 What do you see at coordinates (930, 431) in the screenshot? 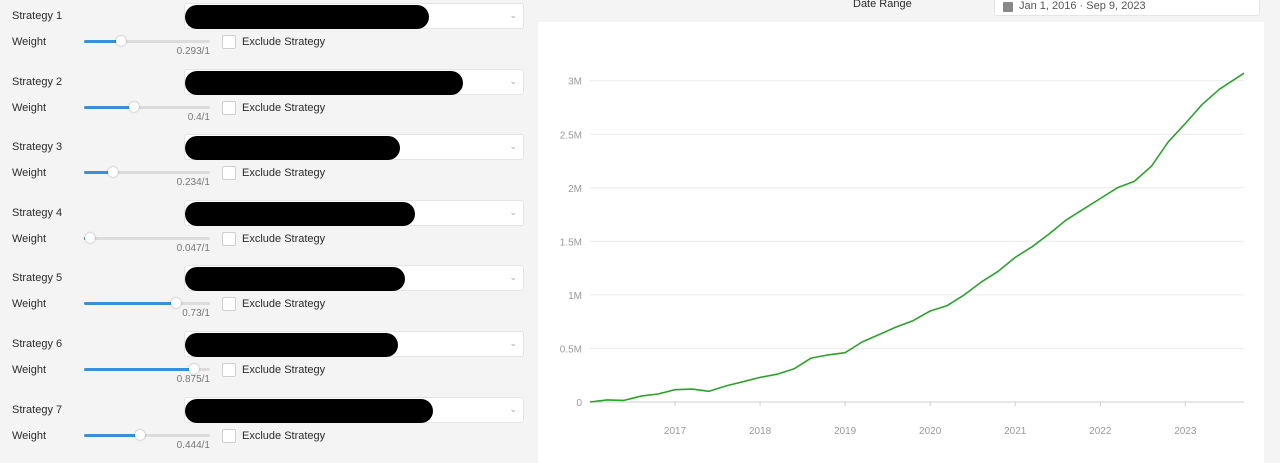
I see `x-tick-label: 2020` at bounding box center [930, 431].